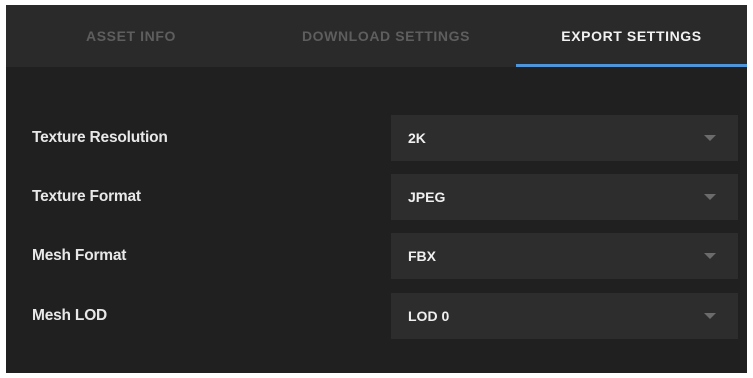 The image size is (753, 378). What do you see at coordinates (86, 196) in the screenshot?
I see `texture-format-label: Texture Format` at bounding box center [86, 196].